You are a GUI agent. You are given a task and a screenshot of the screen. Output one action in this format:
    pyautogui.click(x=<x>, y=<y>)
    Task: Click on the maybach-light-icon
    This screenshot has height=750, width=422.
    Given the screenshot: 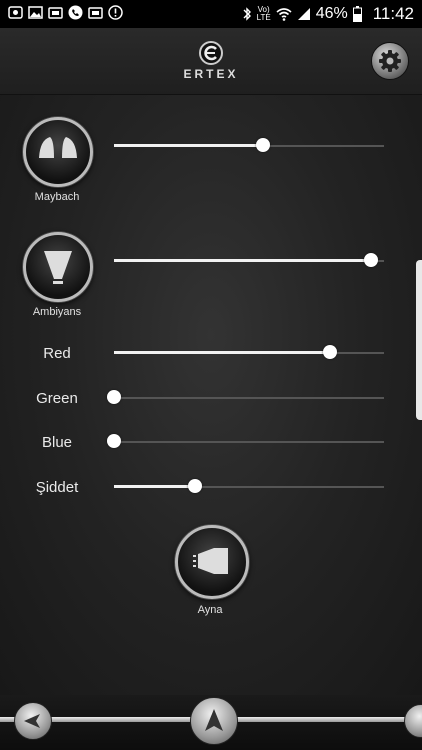 What is the action you would take?
    pyautogui.click(x=58, y=147)
    